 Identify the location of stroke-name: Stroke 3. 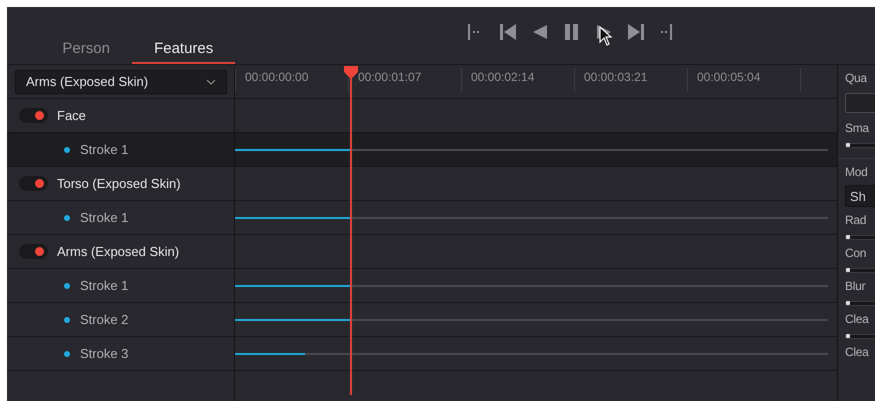
(104, 353).